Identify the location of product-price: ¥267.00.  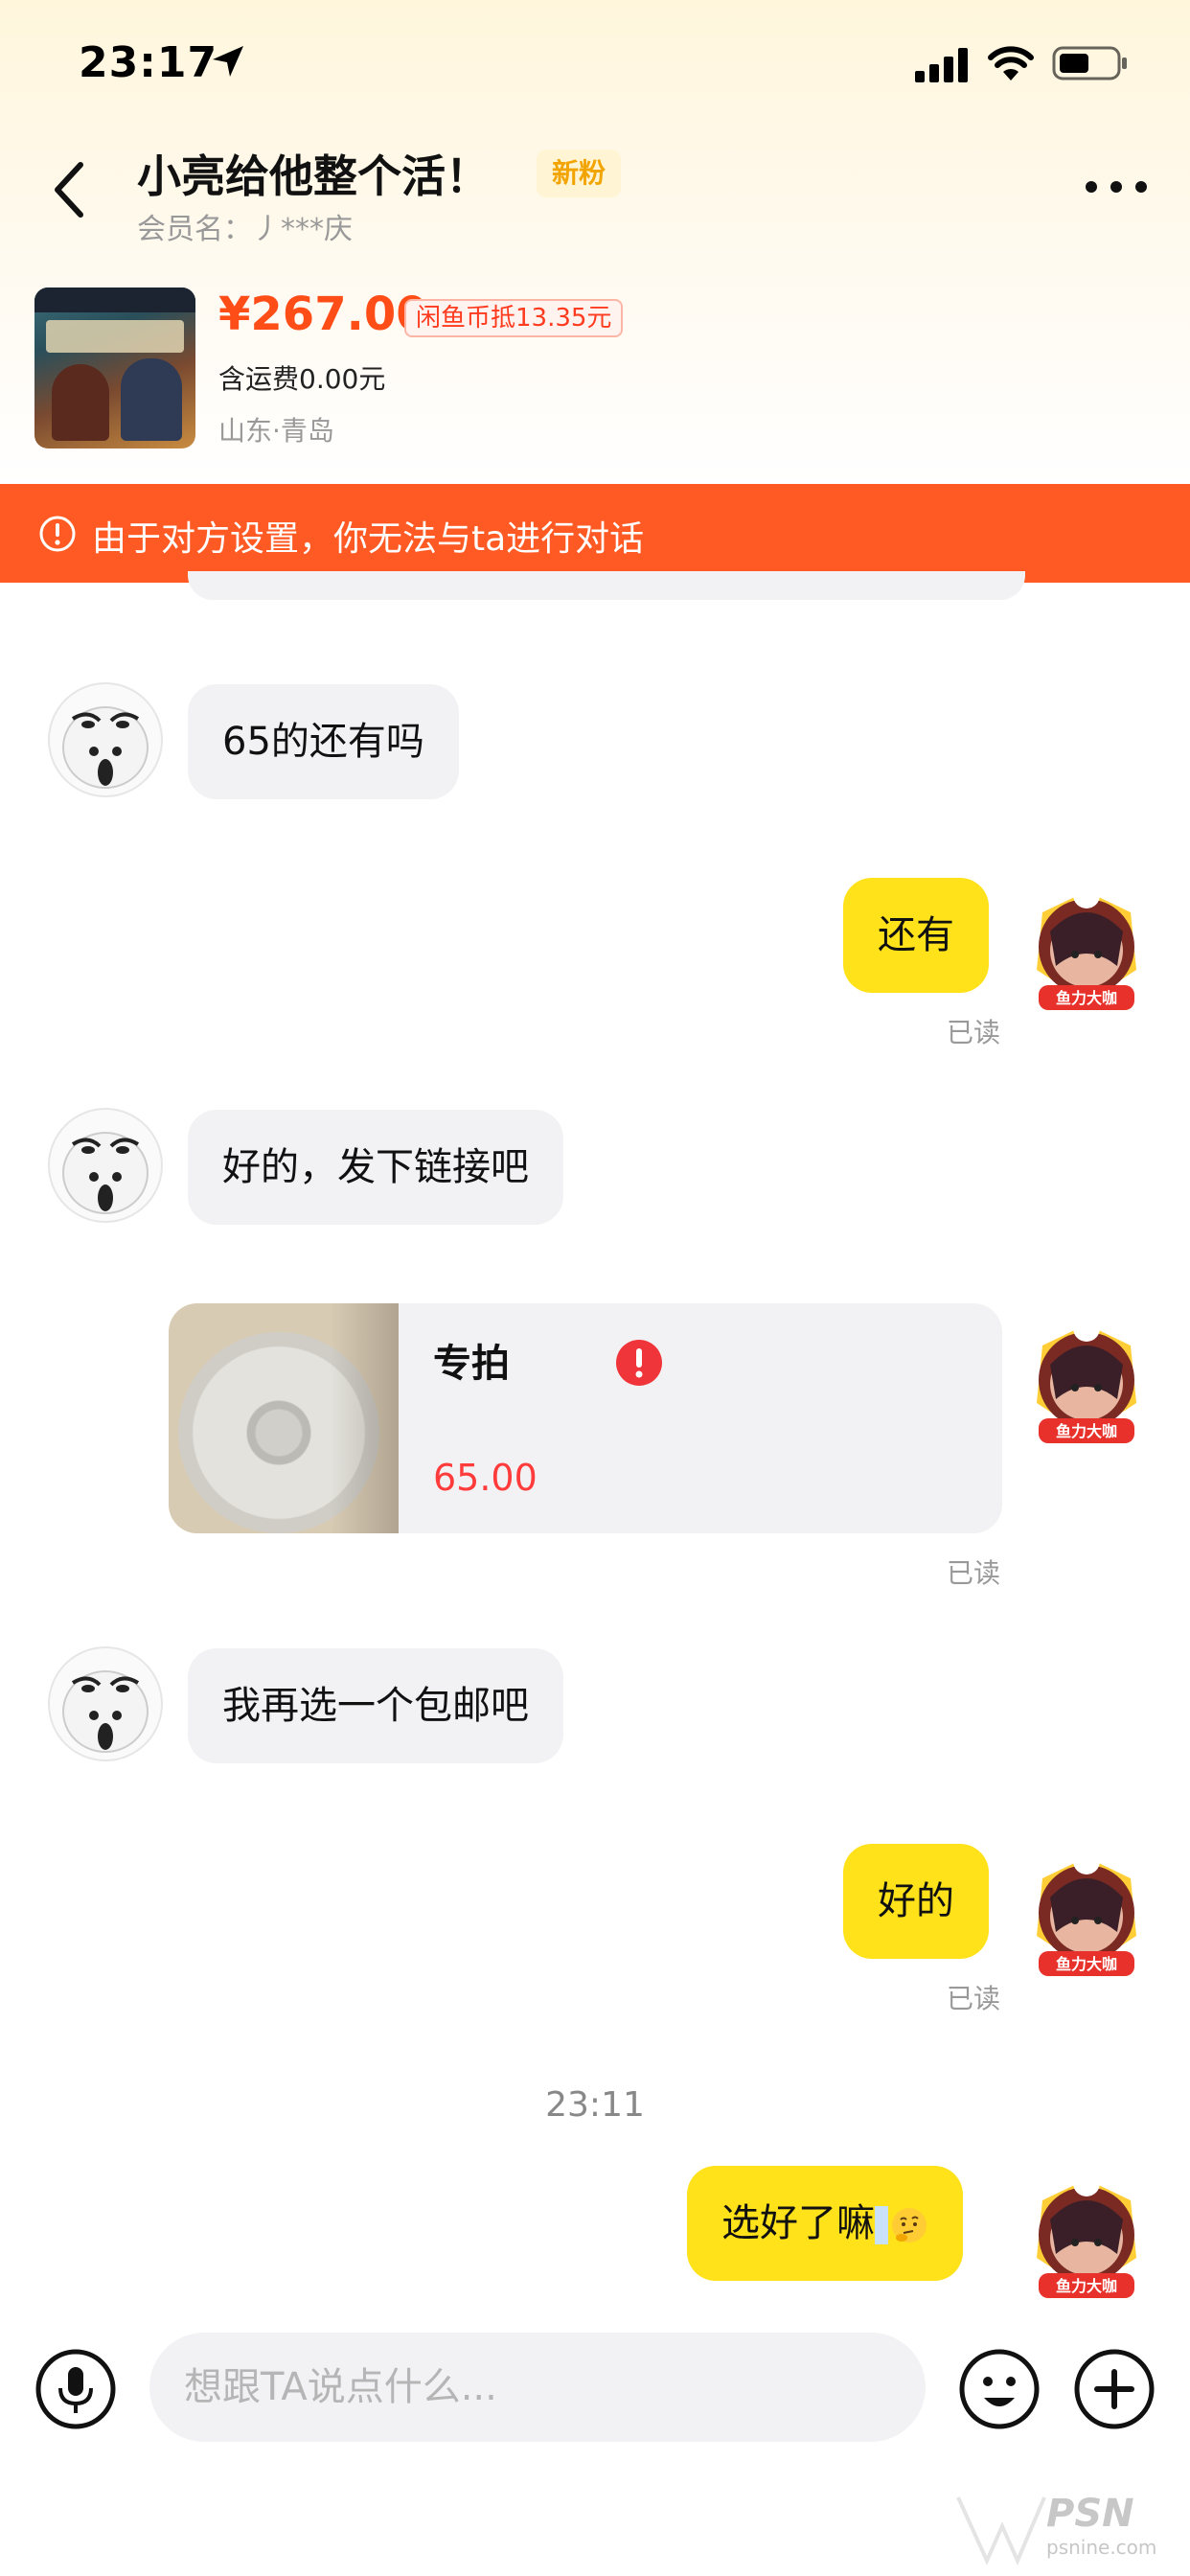
(323, 314).